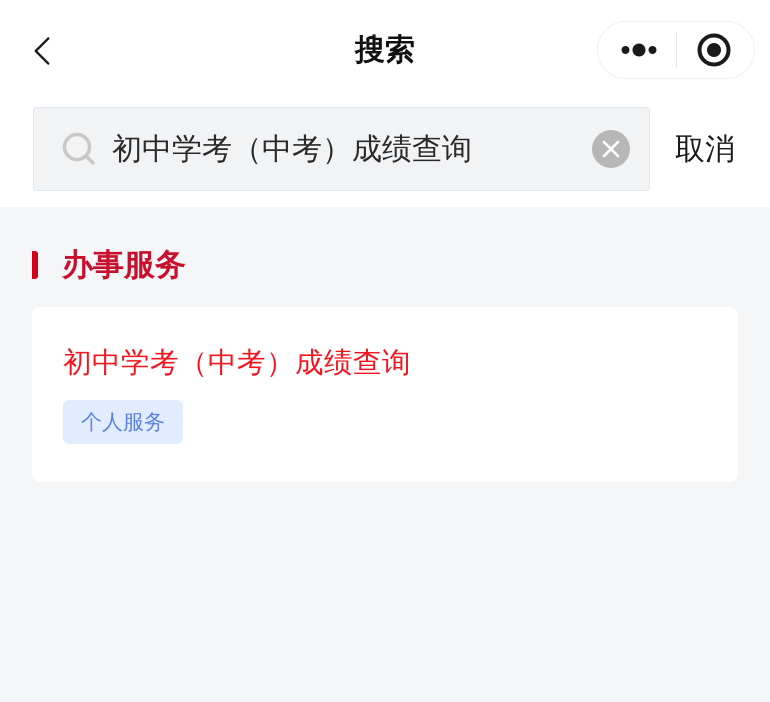 The width and height of the screenshot is (770, 702). I want to click on more-icon, so click(638, 50).